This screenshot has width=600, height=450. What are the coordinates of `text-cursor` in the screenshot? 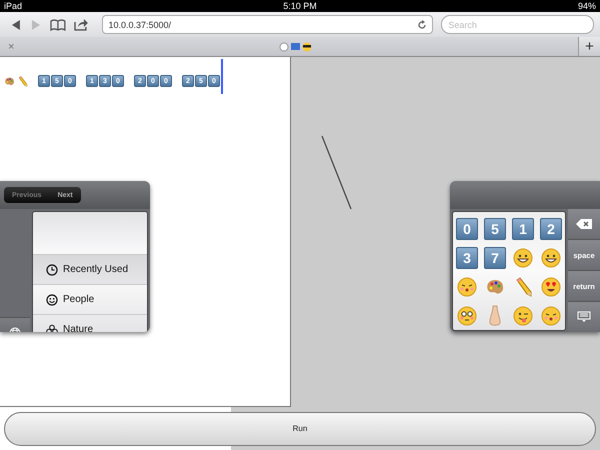 It's located at (222, 76).